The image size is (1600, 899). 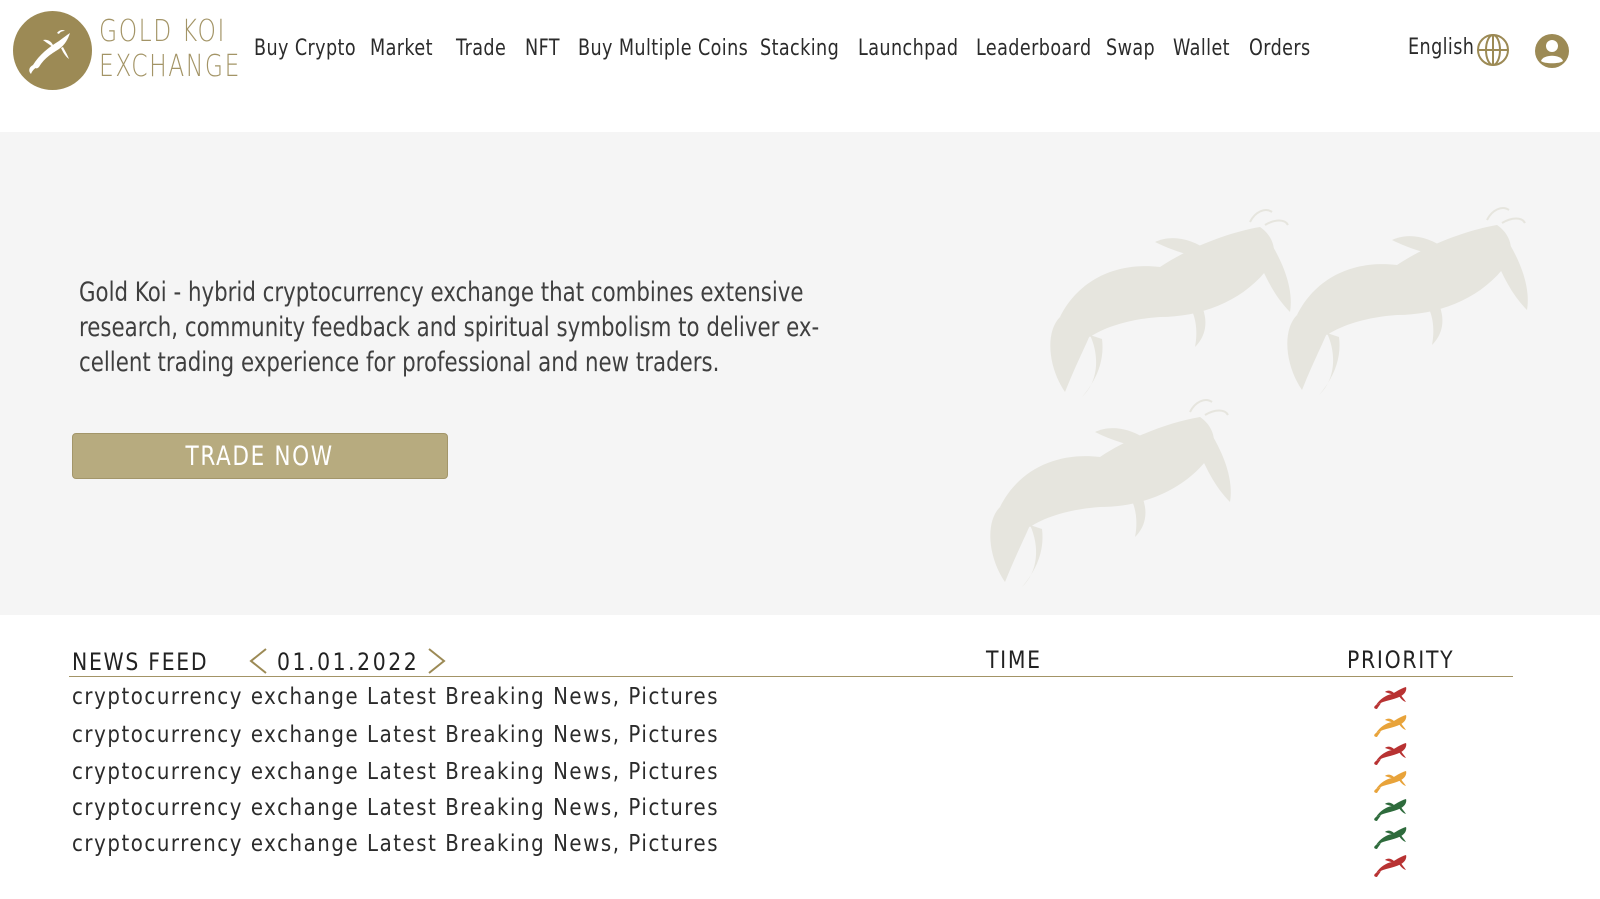 What do you see at coordinates (1493, 50) in the screenshot?
I see `globe-icon` at bounding box center [1493, 50].